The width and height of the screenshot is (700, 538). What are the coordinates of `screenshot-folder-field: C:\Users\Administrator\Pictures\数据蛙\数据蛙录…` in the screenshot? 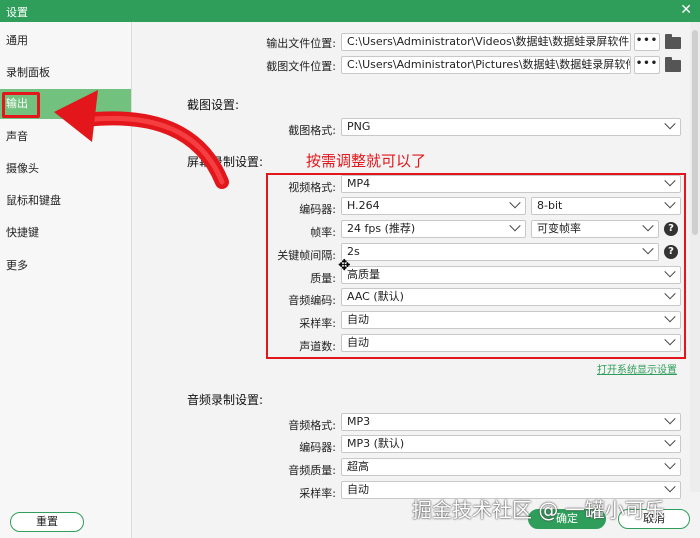 It's located at (486, 65).